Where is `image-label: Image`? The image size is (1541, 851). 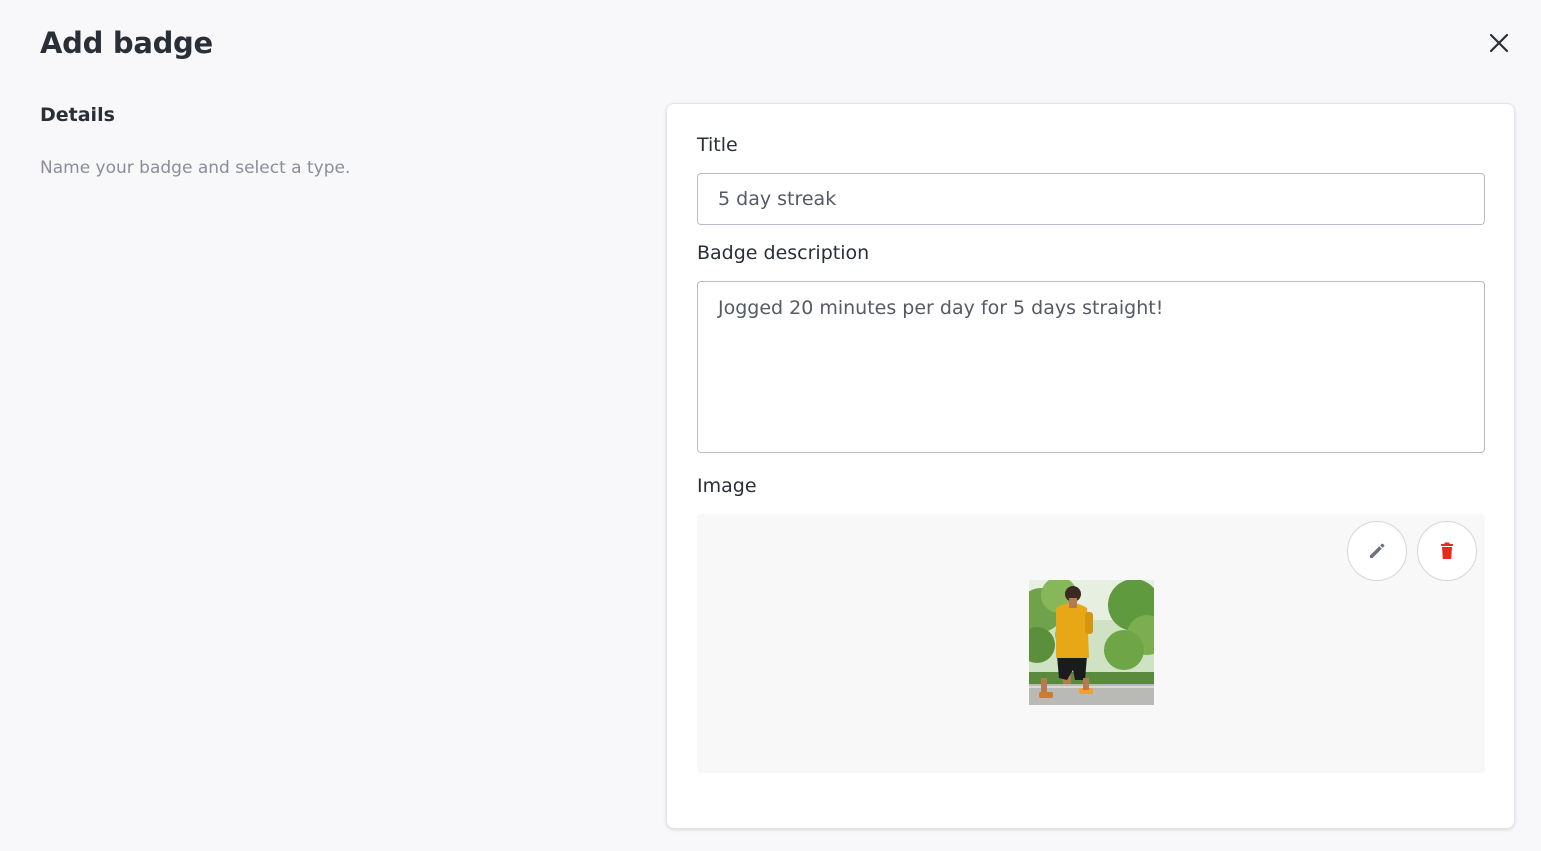 image-label: Image is located at coordinates (727, 486).